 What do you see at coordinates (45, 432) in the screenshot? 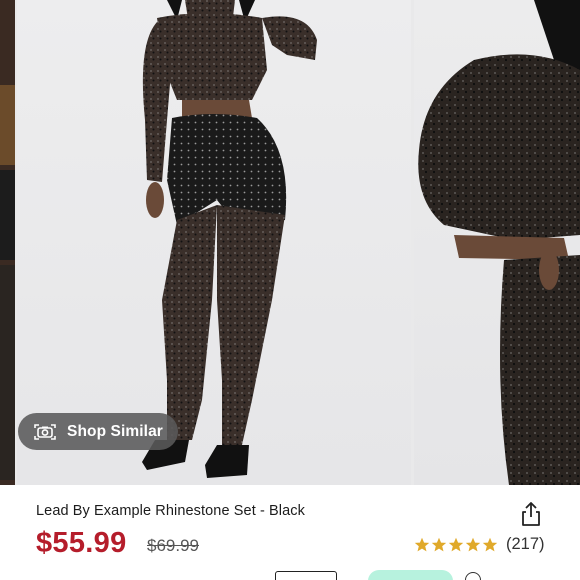
I see `camera-scan-icon` at bounding box center [45, 432].